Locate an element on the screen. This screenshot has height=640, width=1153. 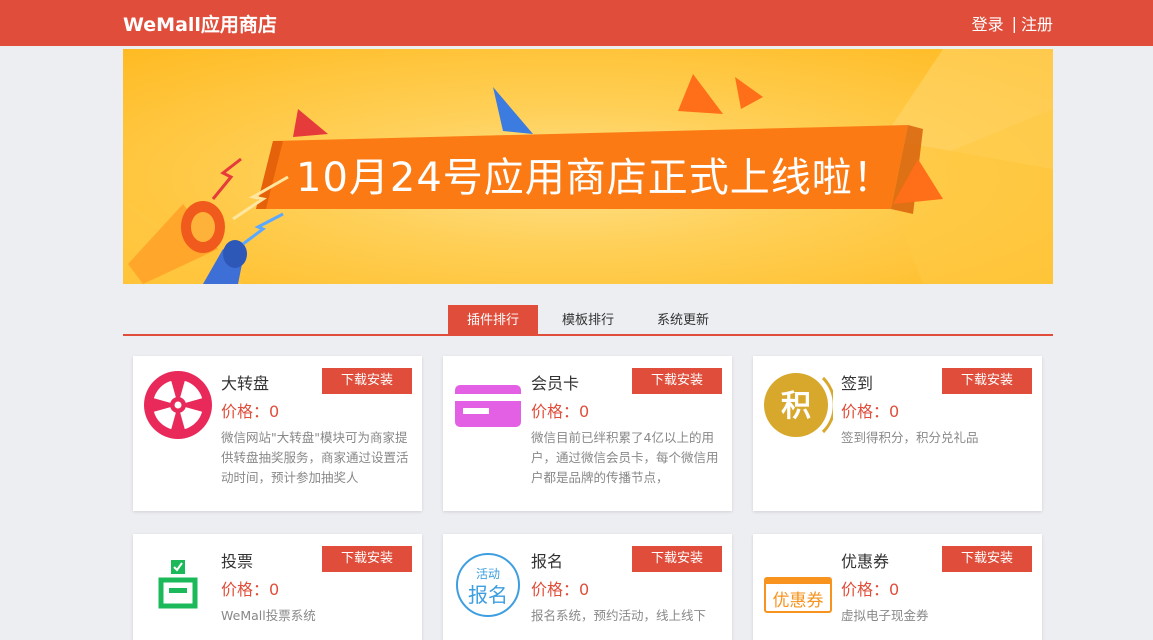
ballot-box-icon is located at coordinates (178, 584).